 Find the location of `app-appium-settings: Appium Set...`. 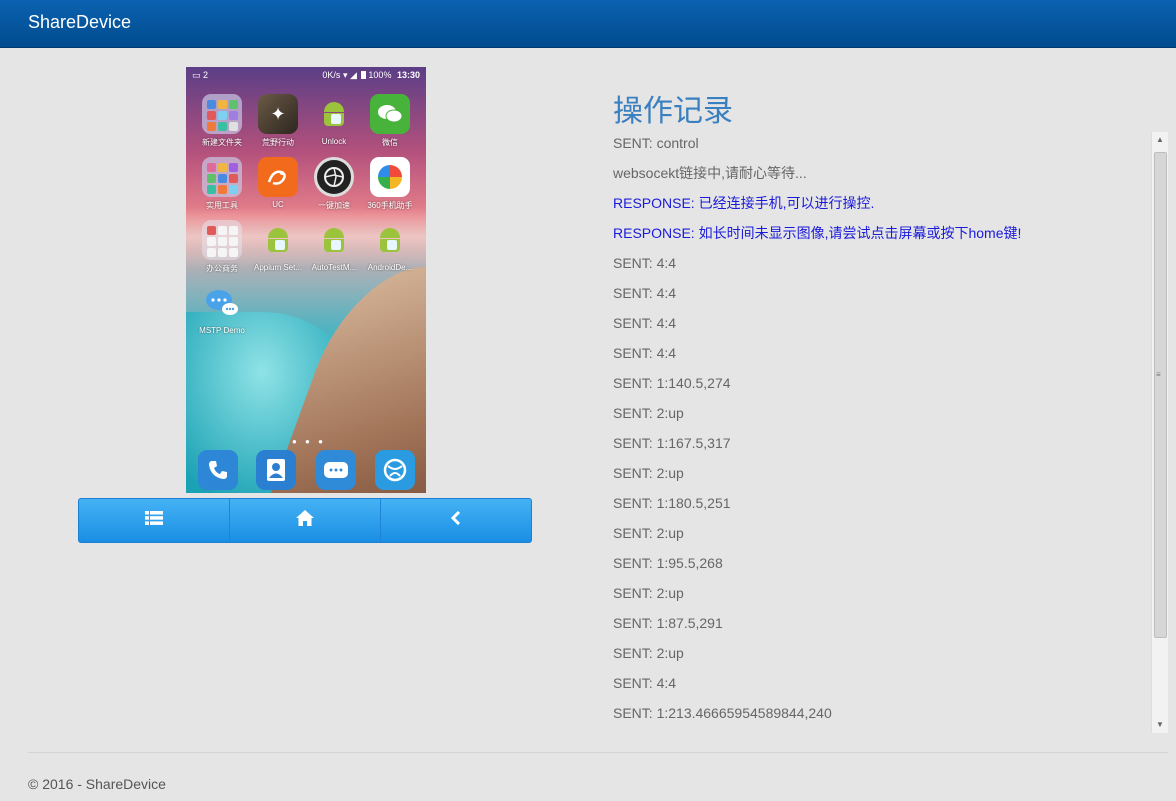

app-appium-settings: Appium Set... is located at coordinates (278, 246).